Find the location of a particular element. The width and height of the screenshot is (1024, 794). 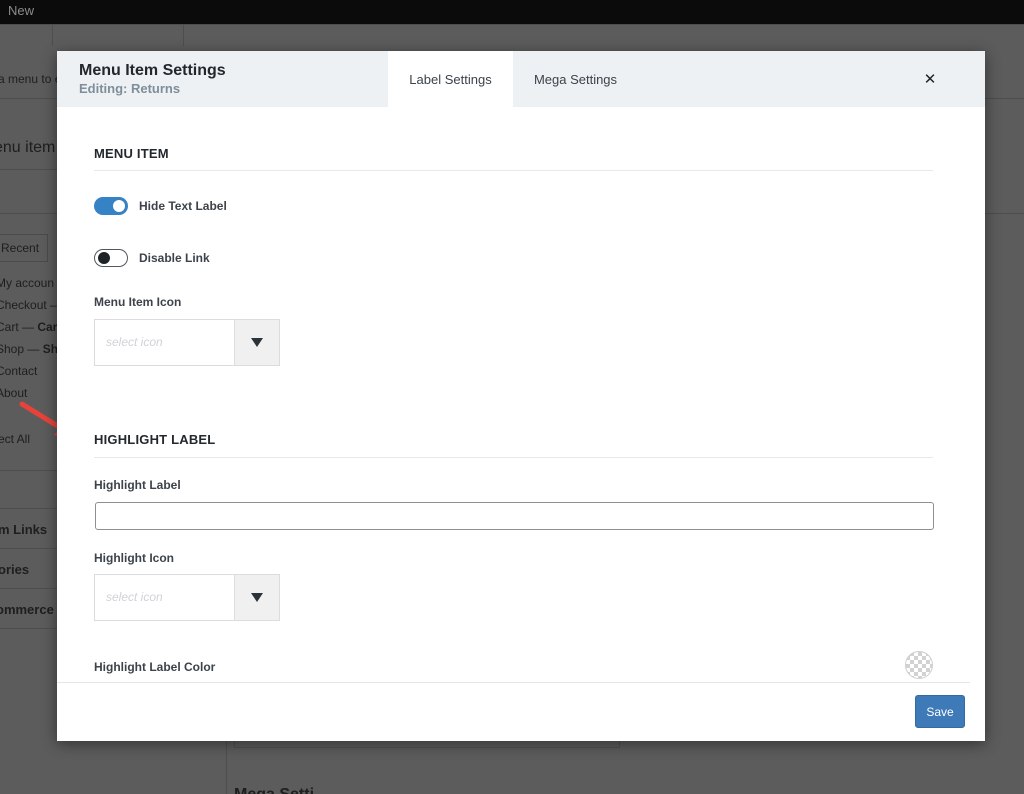

bg-heading-menu-item: enu item is located at coordinates (28, 147).